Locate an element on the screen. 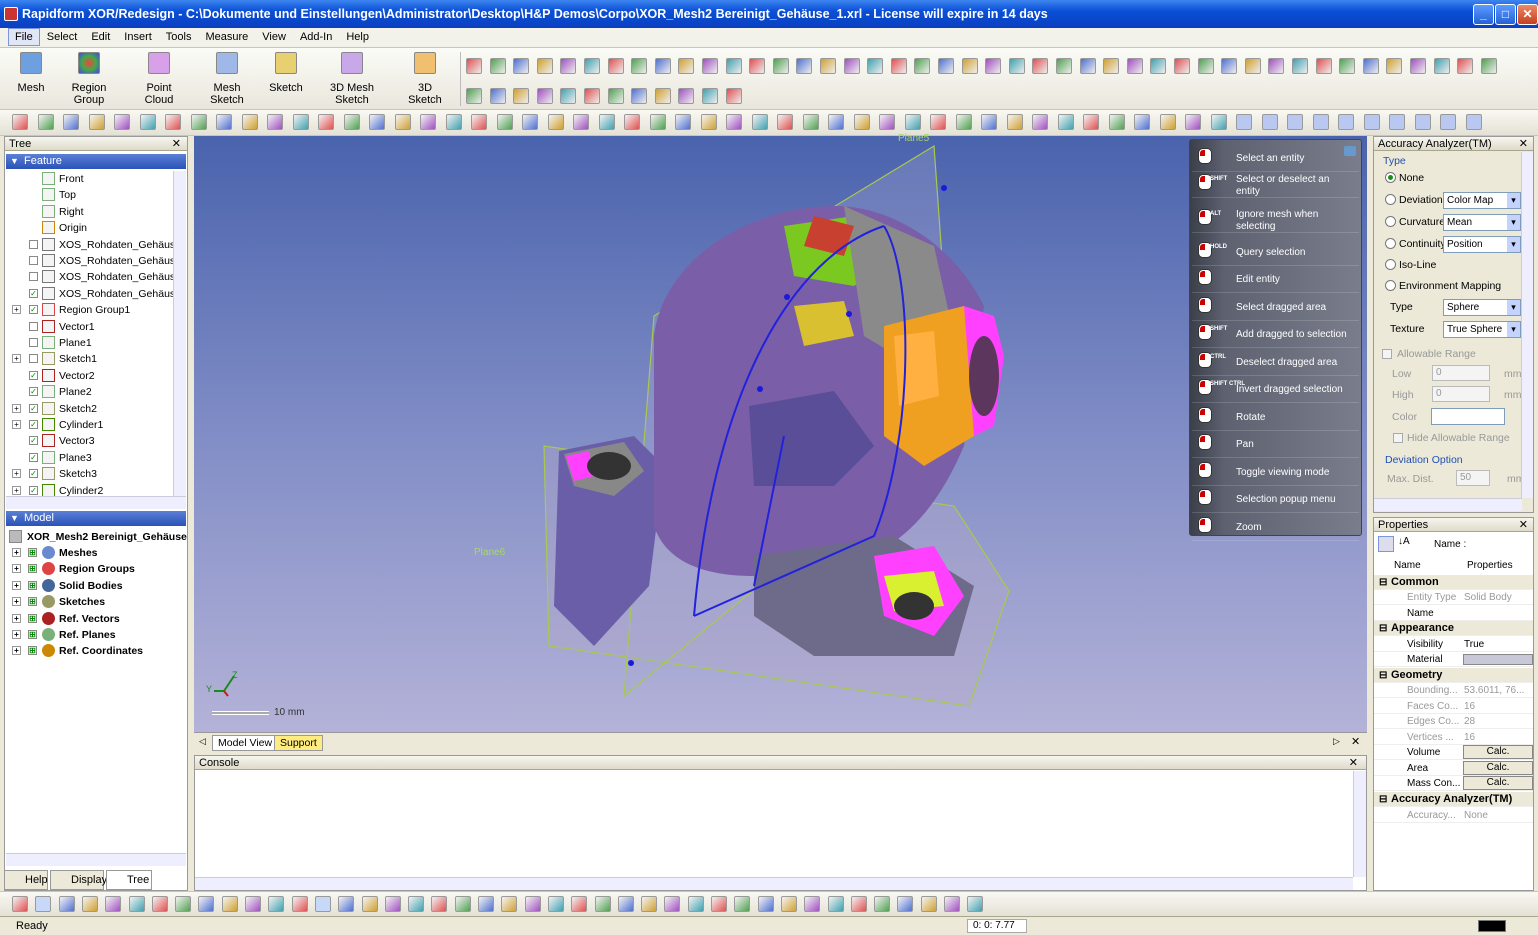 The height and width of the screenshot is (935, 1538). texture-combo: True Sphere is located at coordinates (1482, 329).